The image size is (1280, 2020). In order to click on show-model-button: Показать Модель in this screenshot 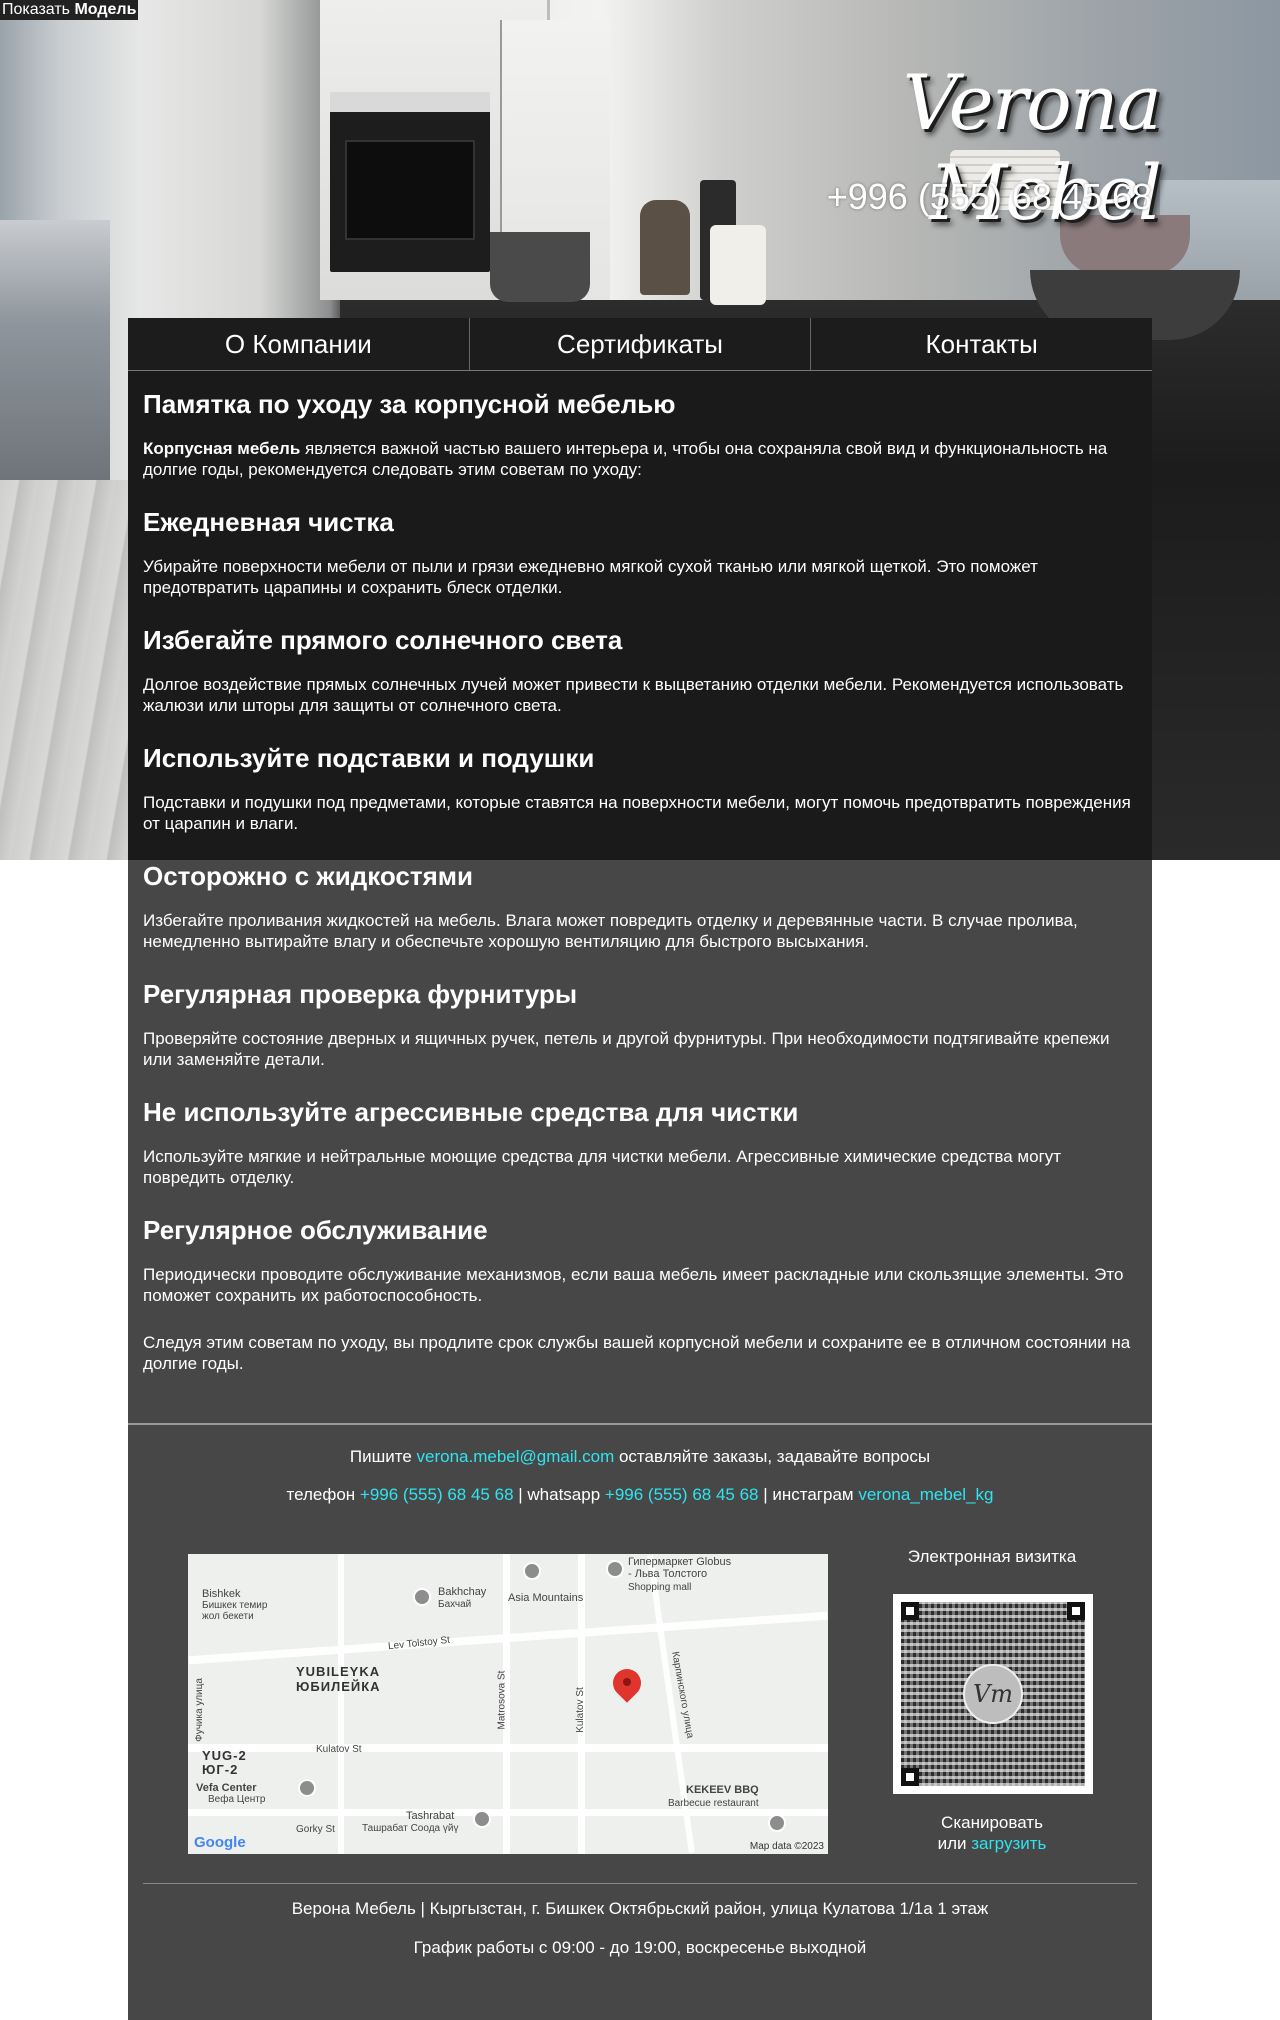, I will do `click(69, 10)`.